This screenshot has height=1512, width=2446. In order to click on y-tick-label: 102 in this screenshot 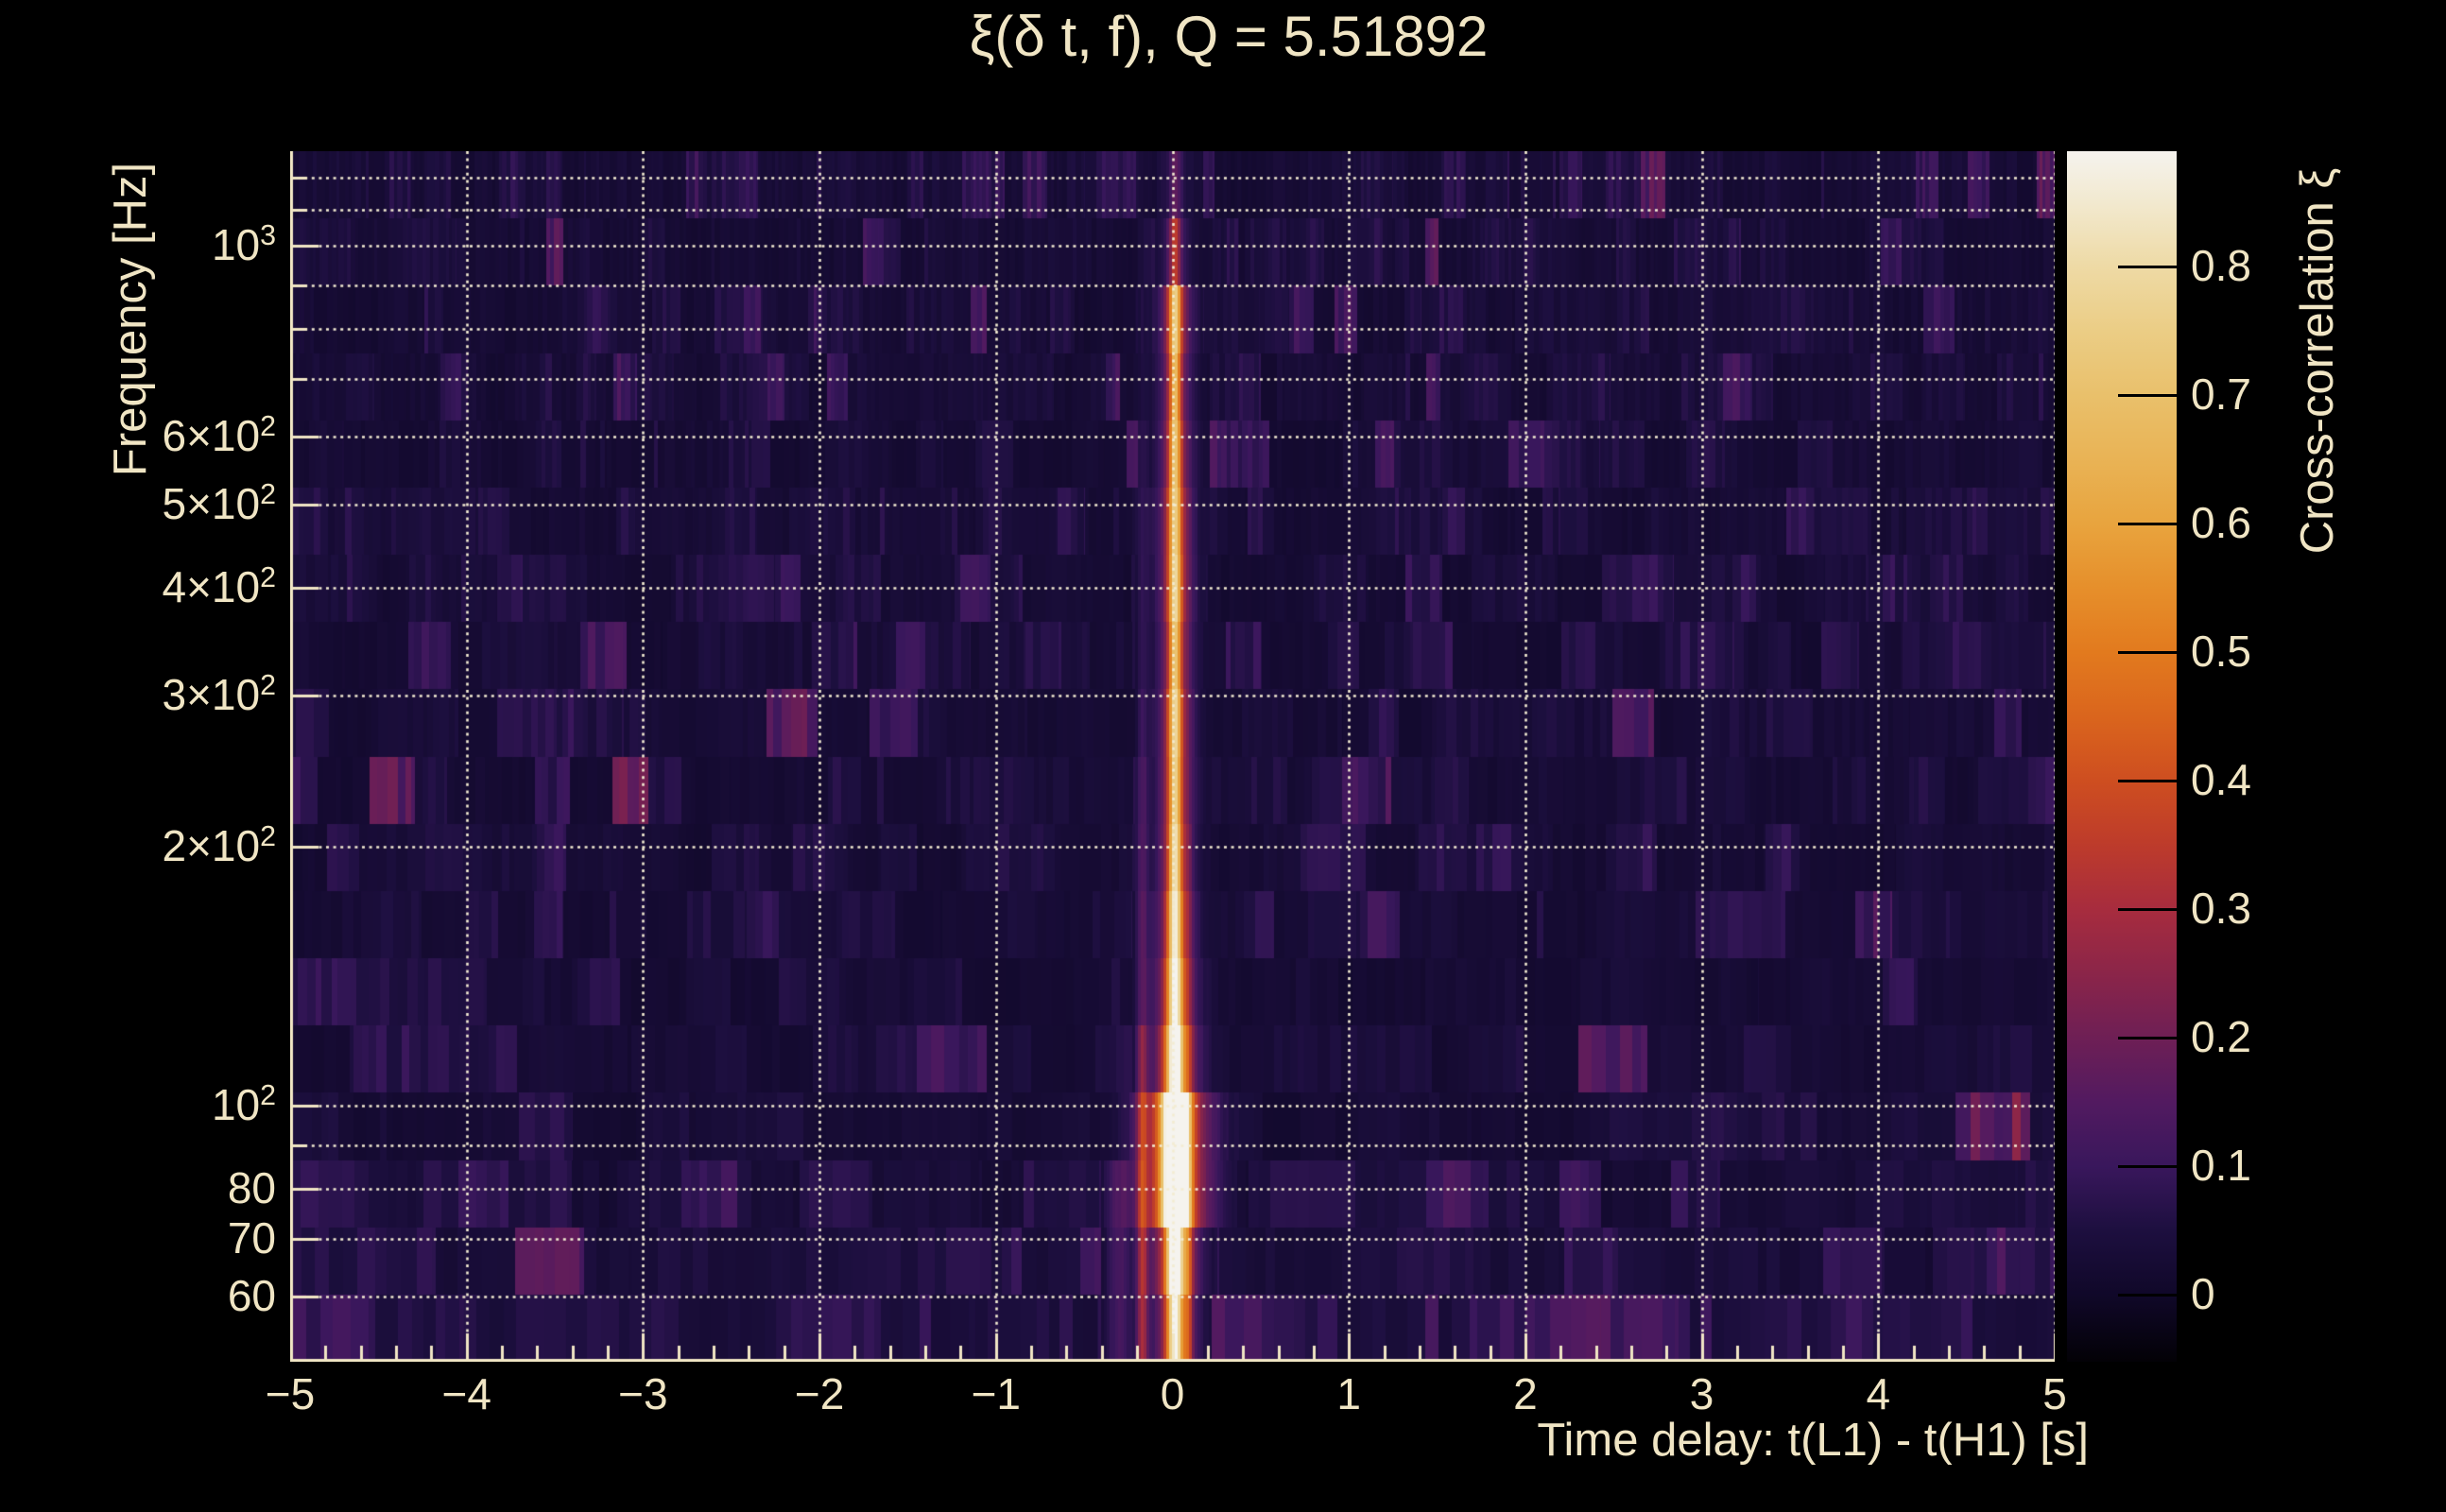, I will do `click(243, 1104)`.